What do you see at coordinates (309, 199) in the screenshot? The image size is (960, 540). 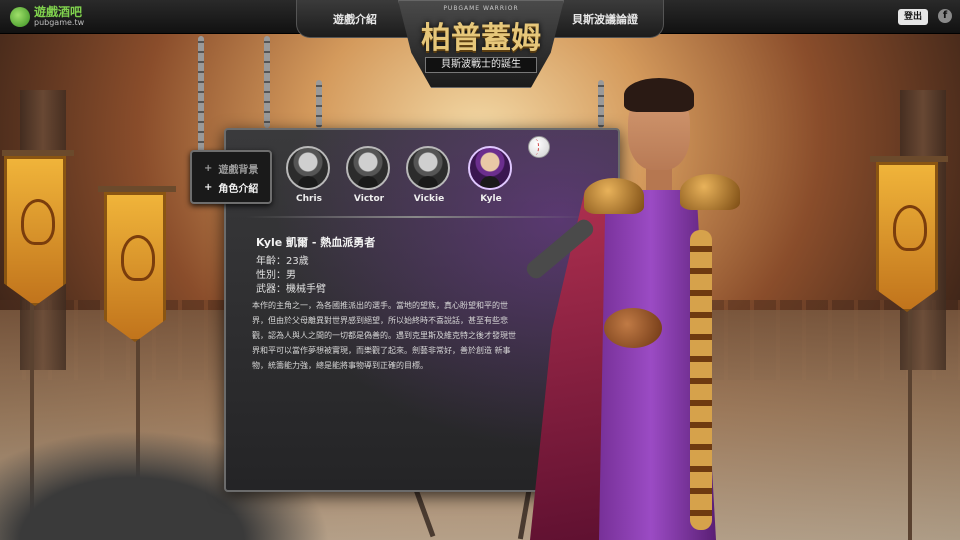 I see `character-name: Chris` at bounding box center [309, 199].